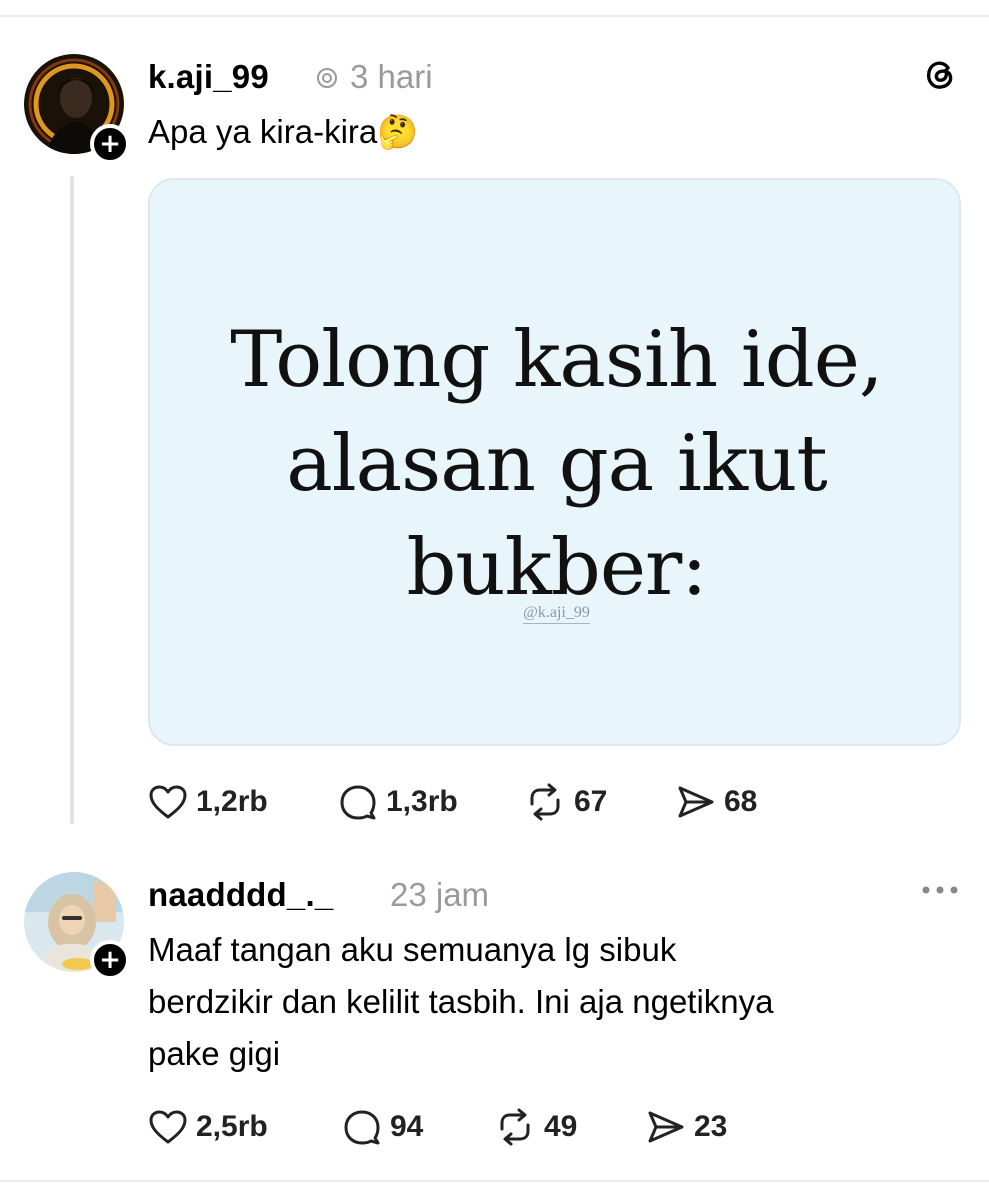  Describe the element at coordinates (591, 801) in the screenshot. I see `repost-count: 67` at that location.